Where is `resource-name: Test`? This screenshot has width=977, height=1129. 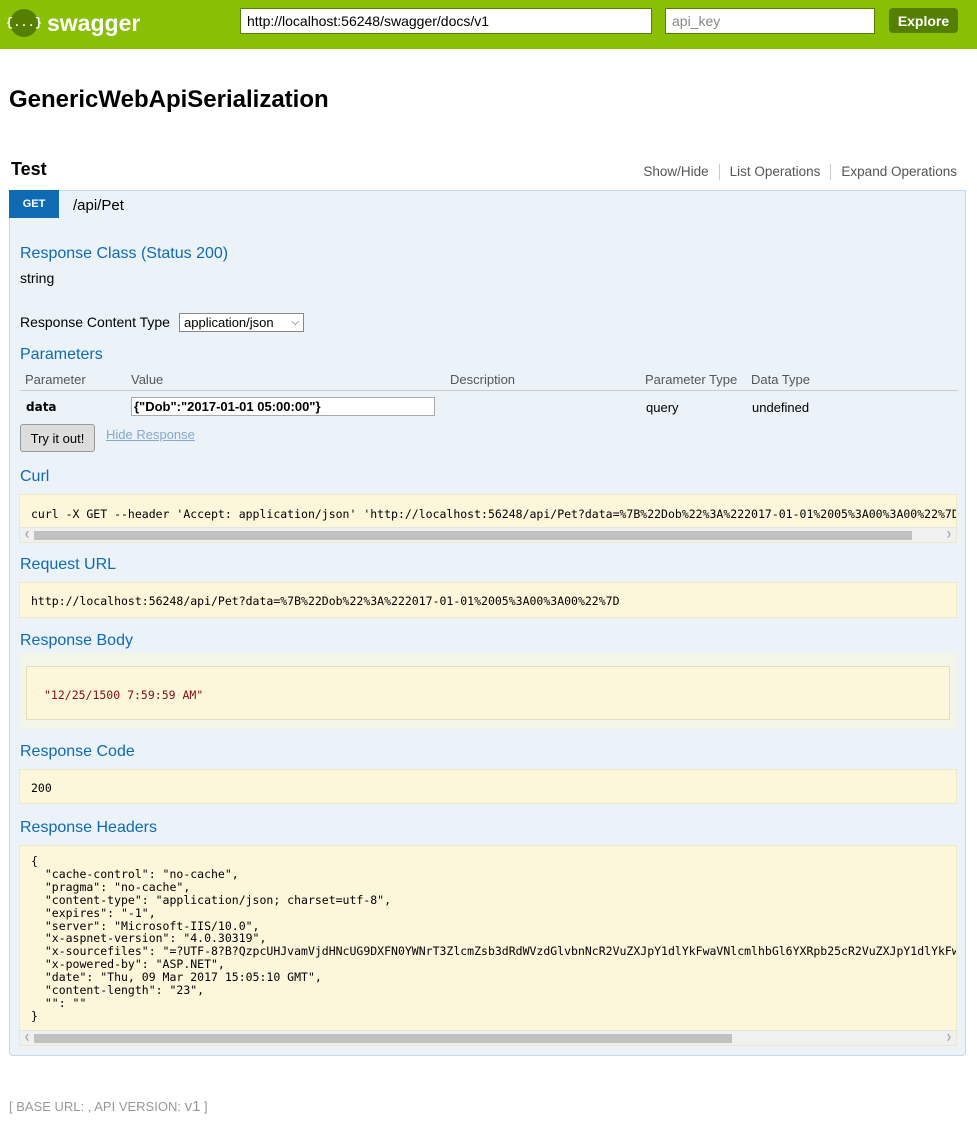 resource-name: Test is located at coordinates (29, 169).